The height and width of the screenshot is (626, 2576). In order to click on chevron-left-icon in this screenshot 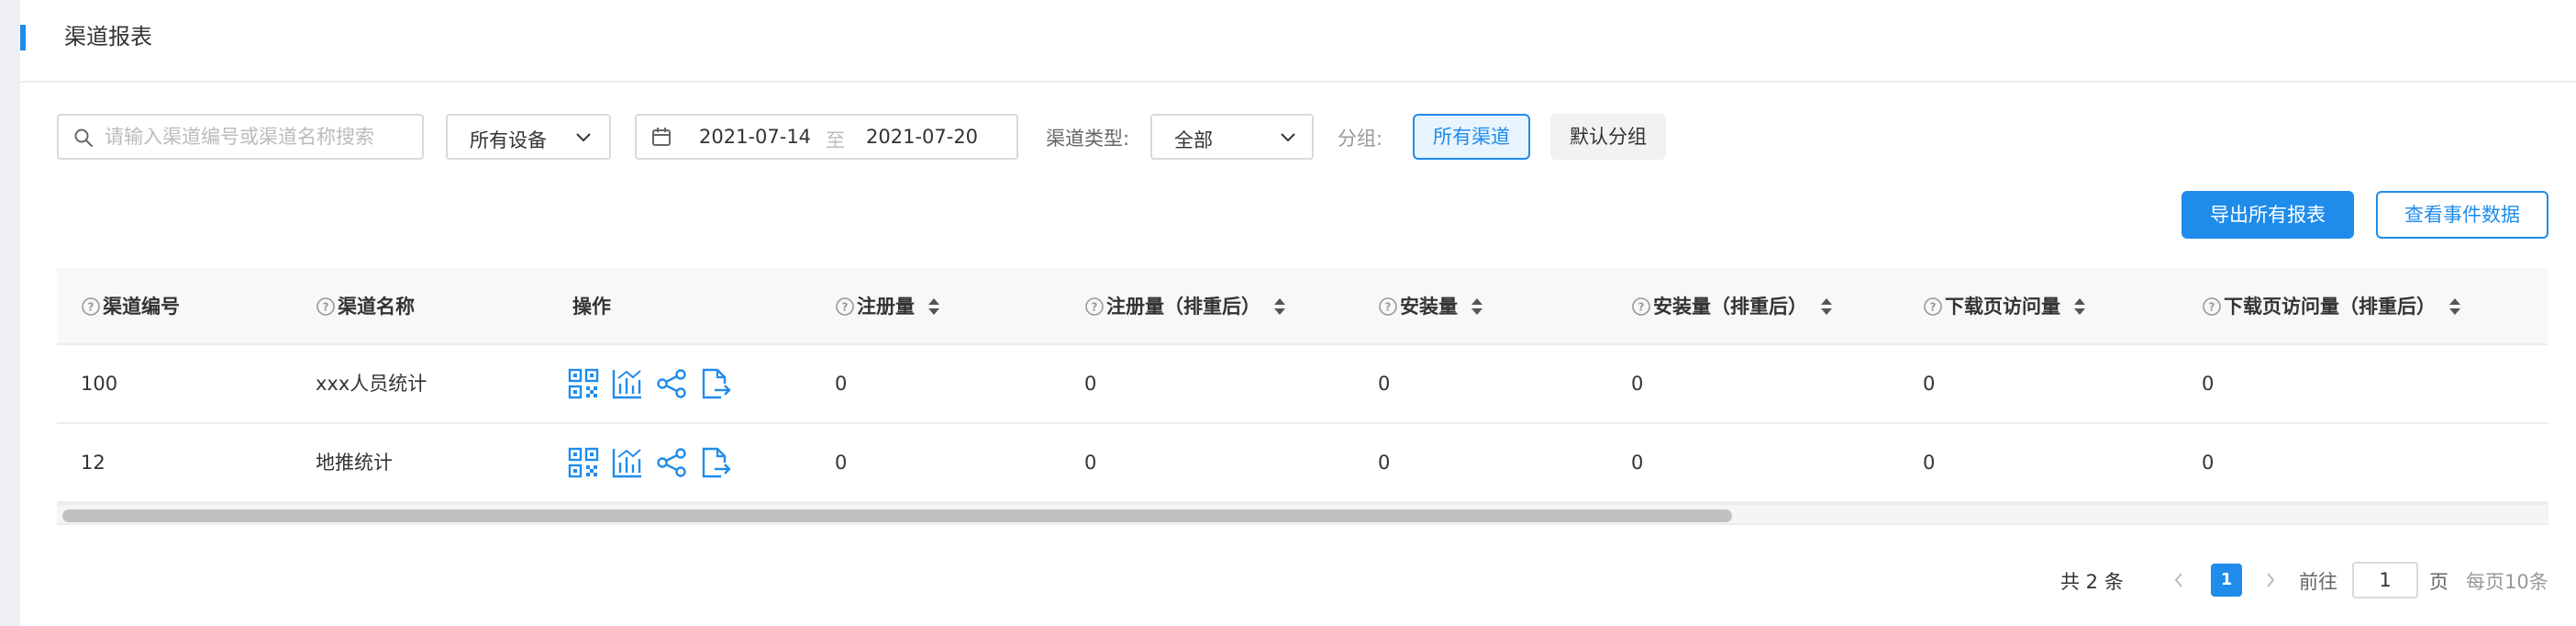, I will do `click(2179, 580)`.